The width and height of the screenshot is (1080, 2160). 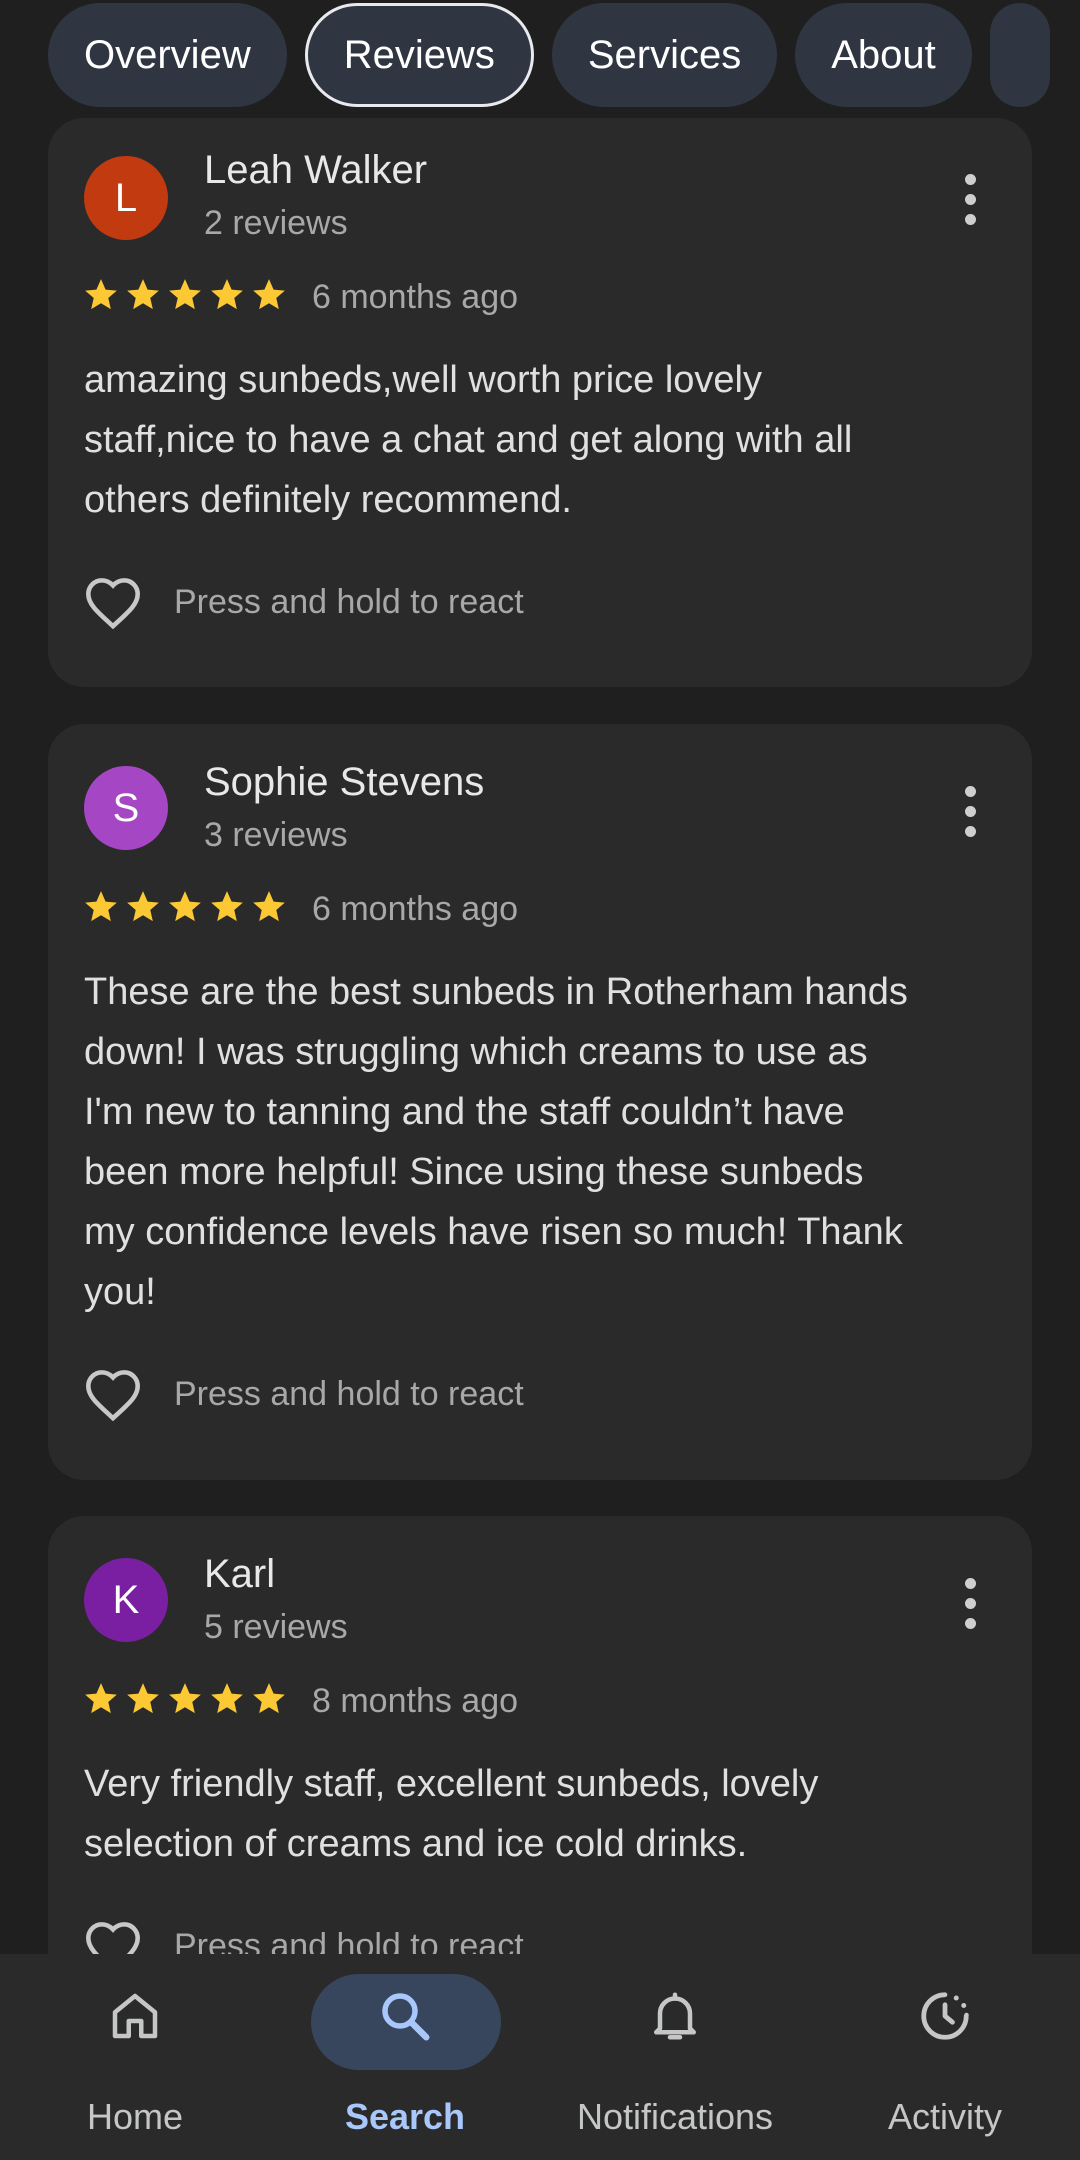 I want to click on home-icon, so click(x=135, y=2016).